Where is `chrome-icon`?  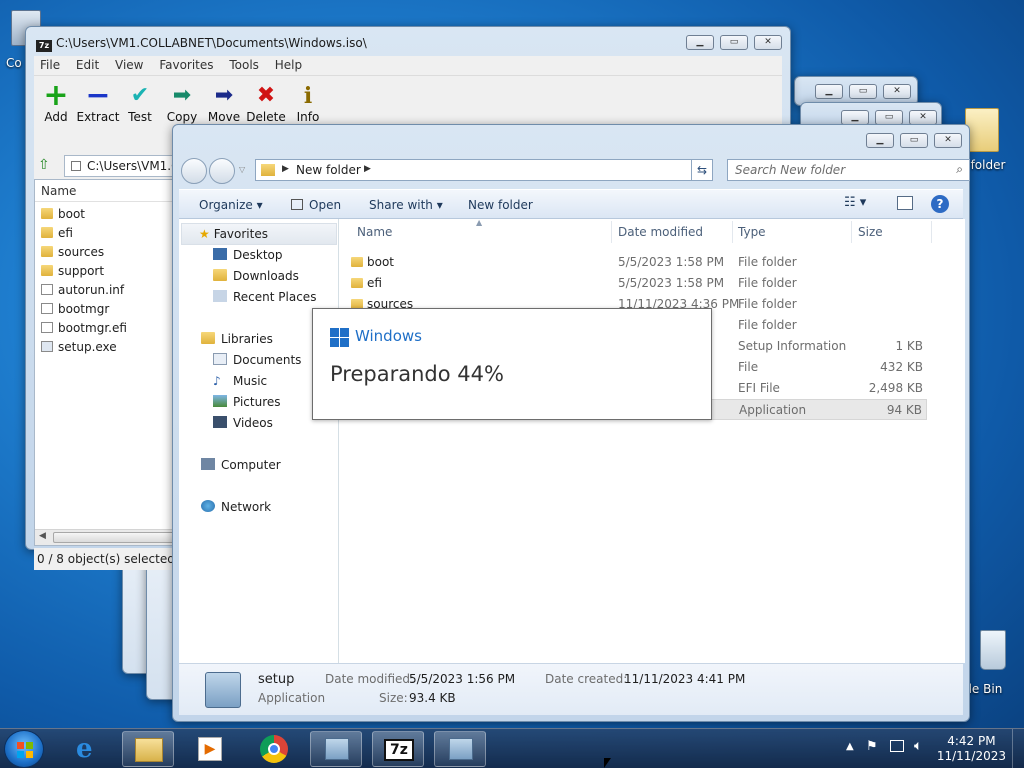 chrome-icon is located at coordinates (274, 749).